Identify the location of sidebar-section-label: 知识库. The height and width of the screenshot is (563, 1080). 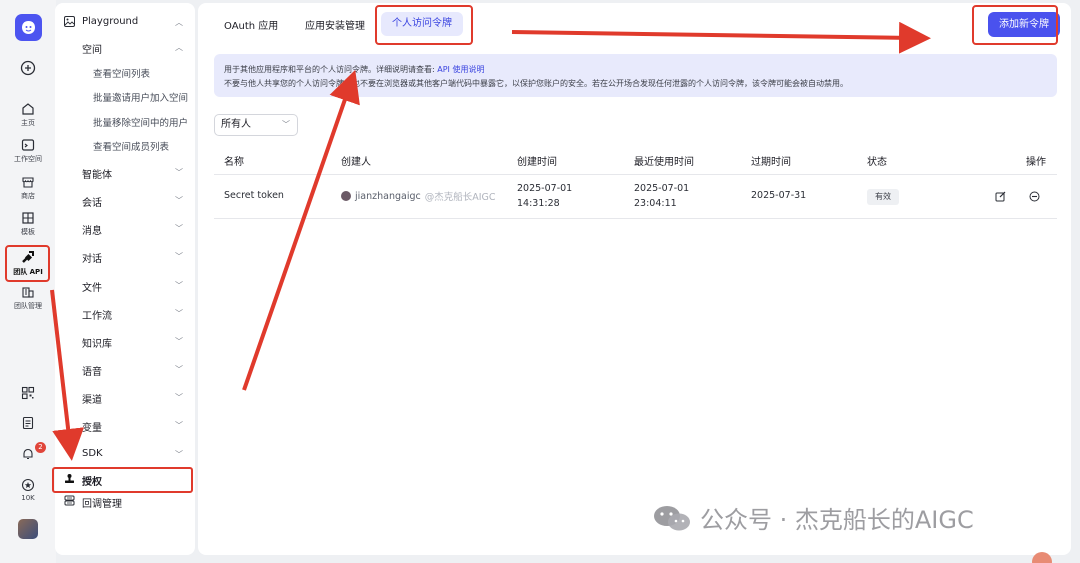
(97, 344).